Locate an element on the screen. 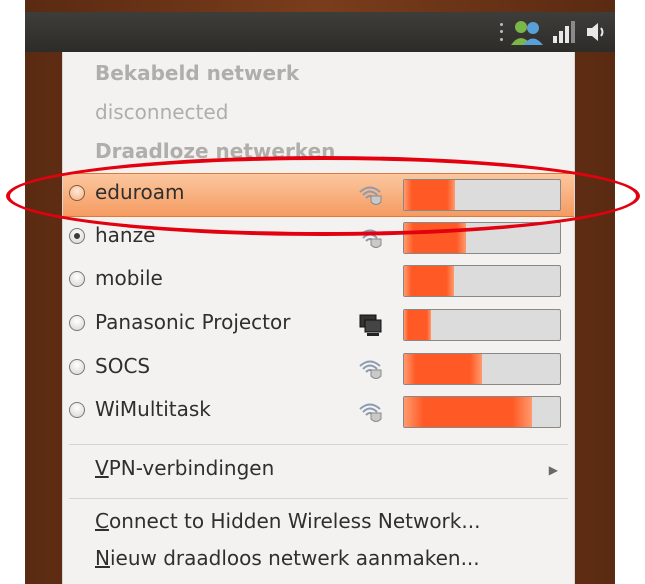 The image size is (645, 584). top-panel is located at coordinates (320, 32).